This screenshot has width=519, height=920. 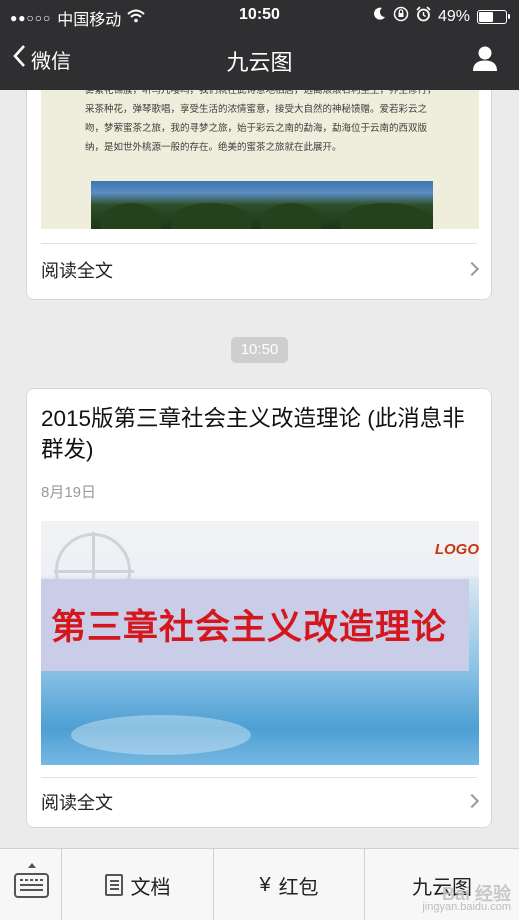 I want to click on menu-hongbao-label: 红包, so click(x=298, y=887).